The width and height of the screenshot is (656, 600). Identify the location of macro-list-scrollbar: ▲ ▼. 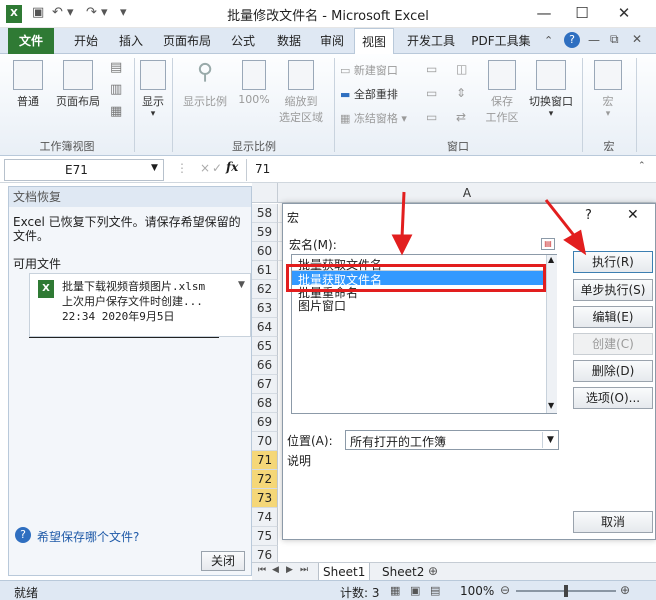
(551, 334).